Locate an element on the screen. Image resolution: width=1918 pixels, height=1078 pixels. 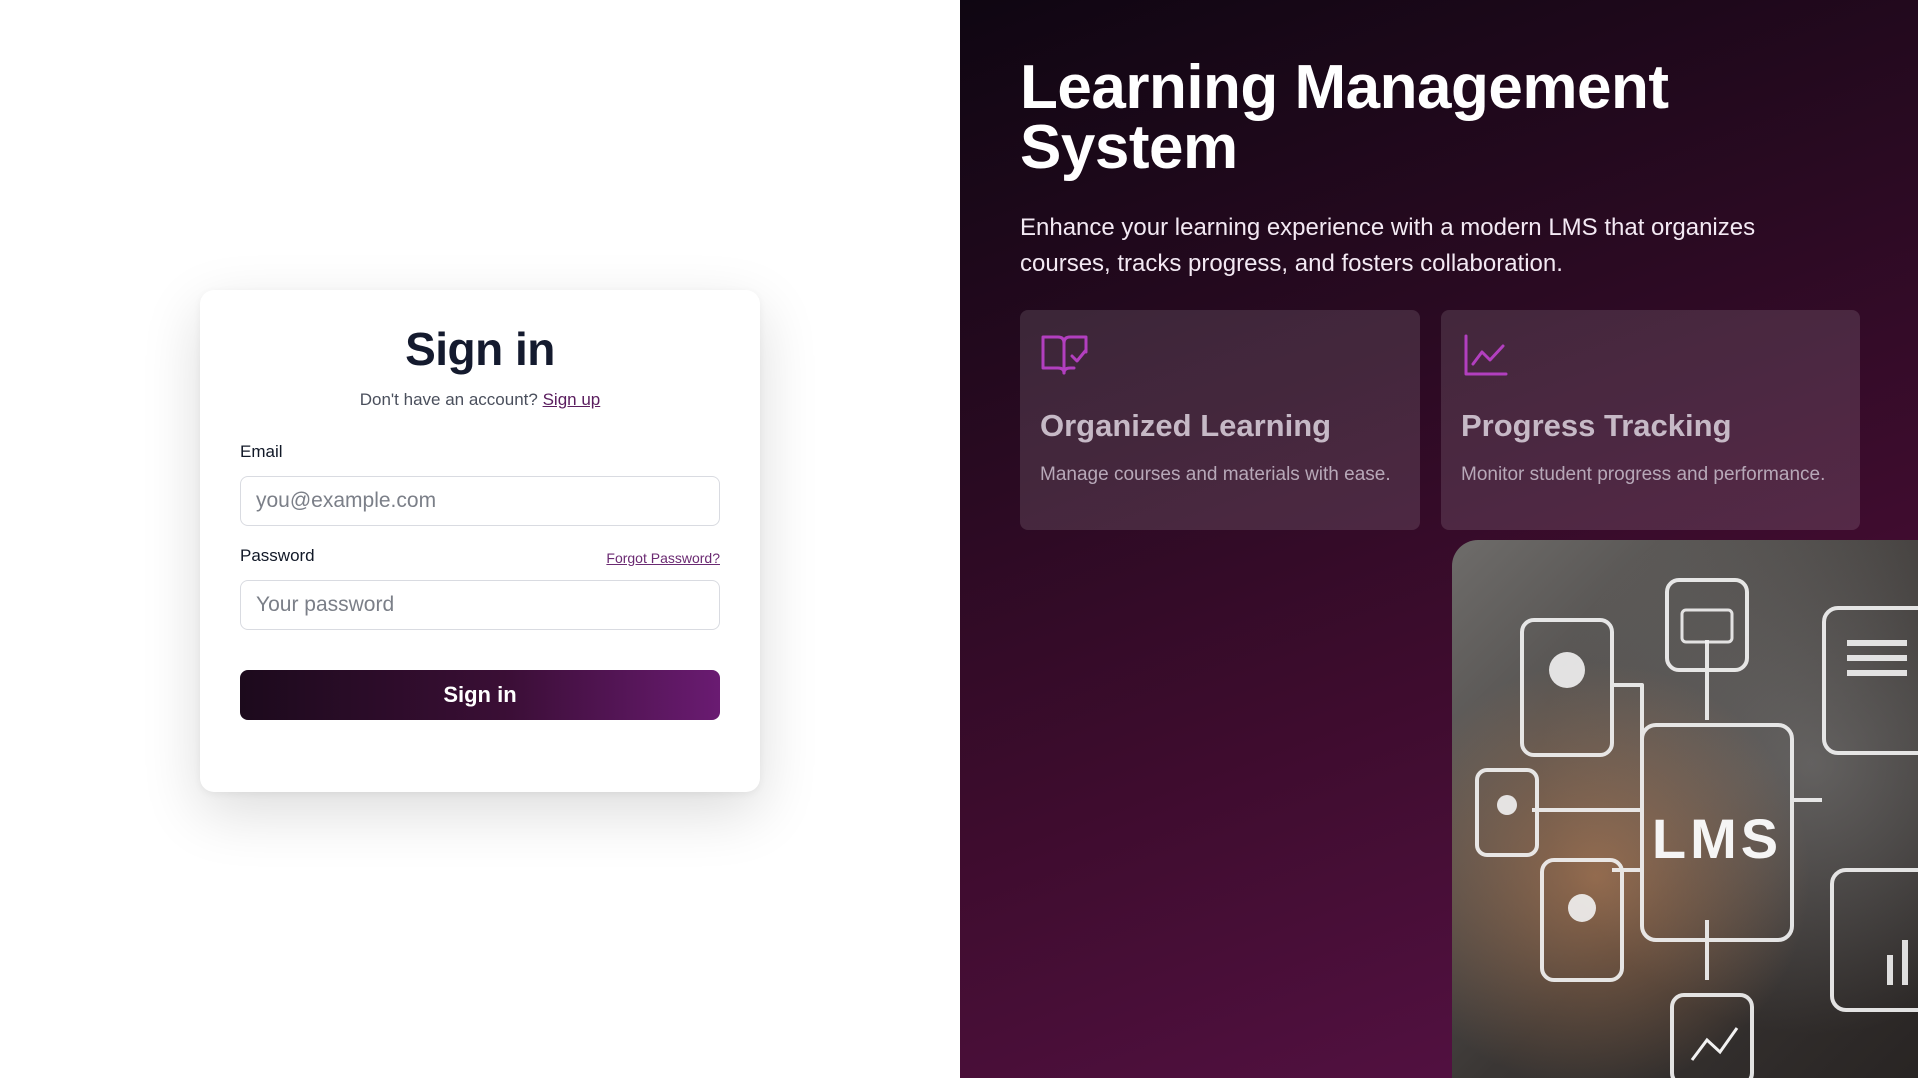
hero-title: Learning Management System is located at coordinates (1344, 117).